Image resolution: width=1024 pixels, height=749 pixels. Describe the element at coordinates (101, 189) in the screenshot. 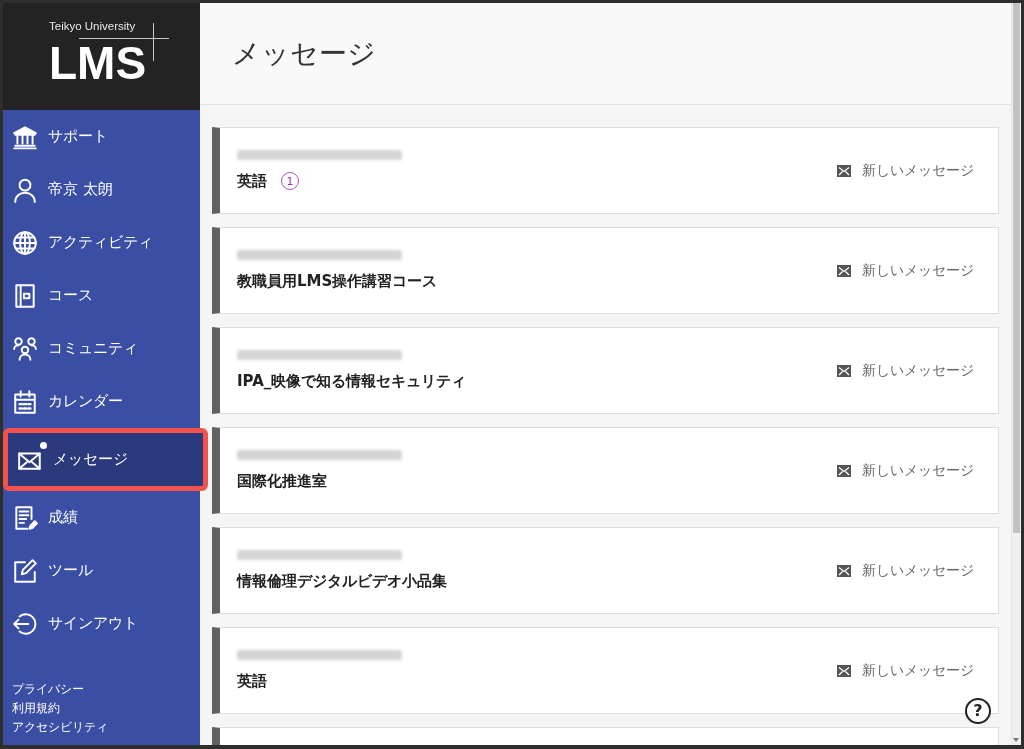

I see `sidebar-item: 帝京 太朗` at that location.